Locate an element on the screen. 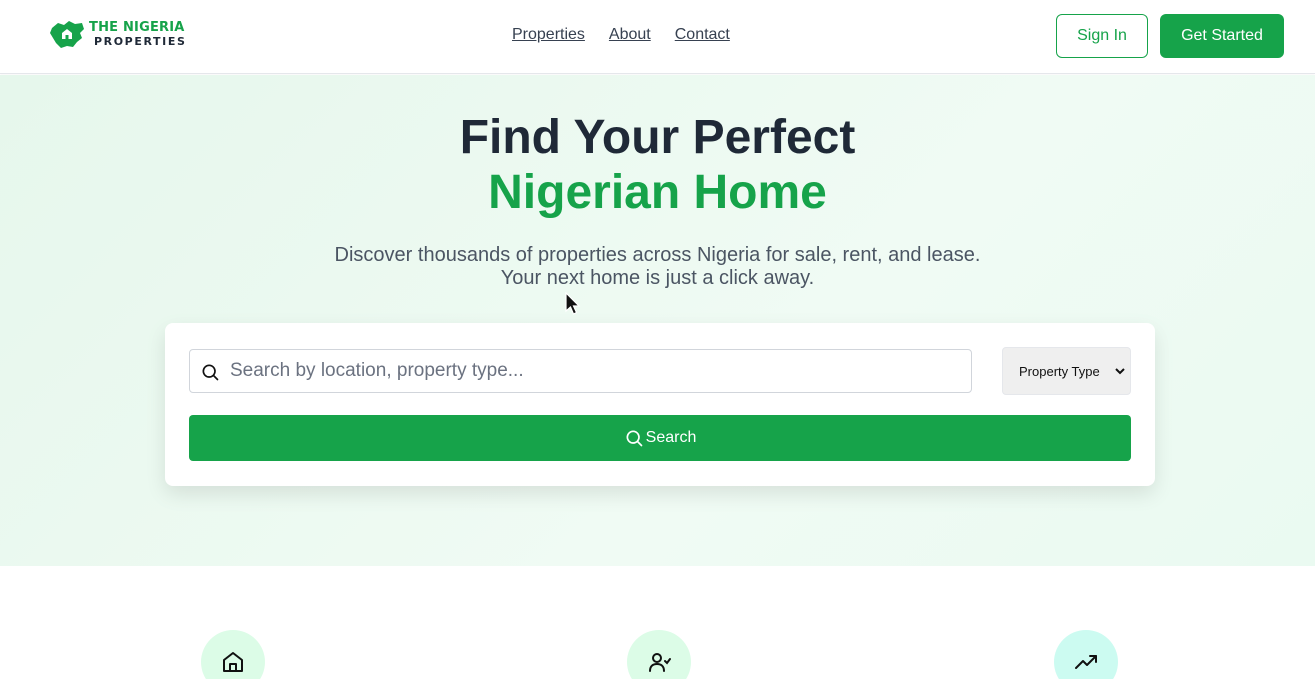 The image size is (1315, 679). hero-title-line1: Find Your Perfect is located at coordinates (657, 137).